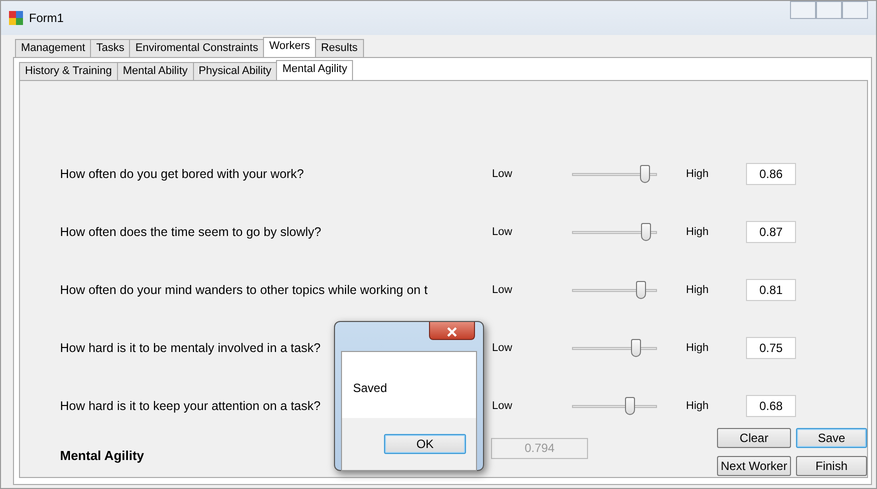 The height and width of the screenshot is (489, 877). I want to click on app-icon, so click(16, 18).